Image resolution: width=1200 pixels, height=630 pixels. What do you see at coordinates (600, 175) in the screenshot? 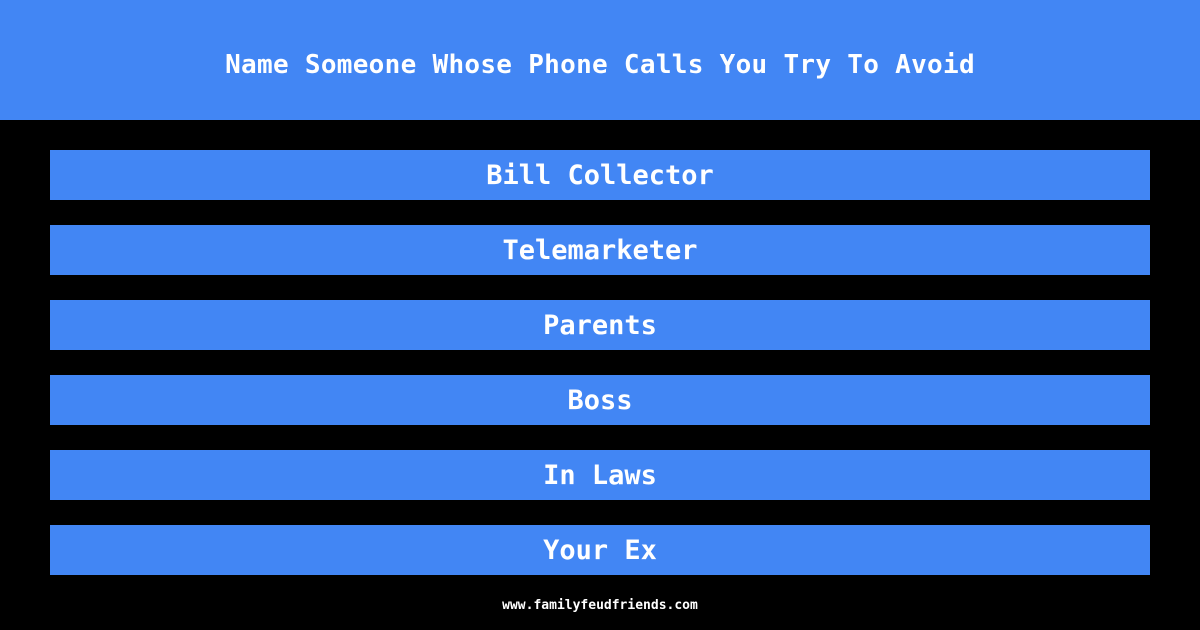
I see `answer-bar: Bill Collector` at bounding box center [600, 175].